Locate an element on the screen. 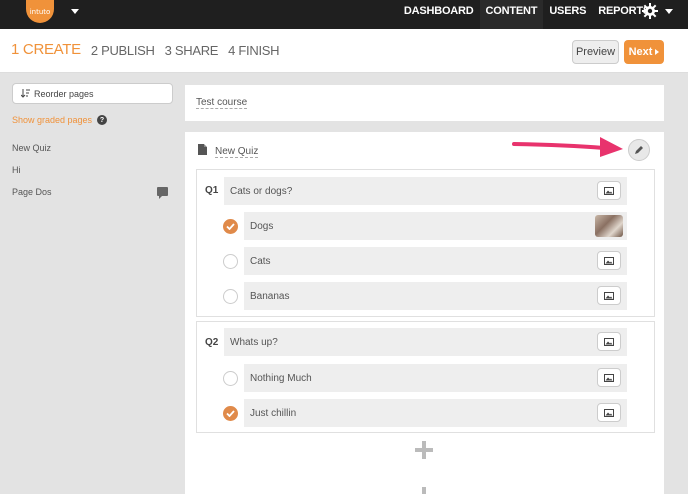 The width and height of the screenshot is (688, 494). sidebar-page-hi: Hi is located at coordinates (16, 170).